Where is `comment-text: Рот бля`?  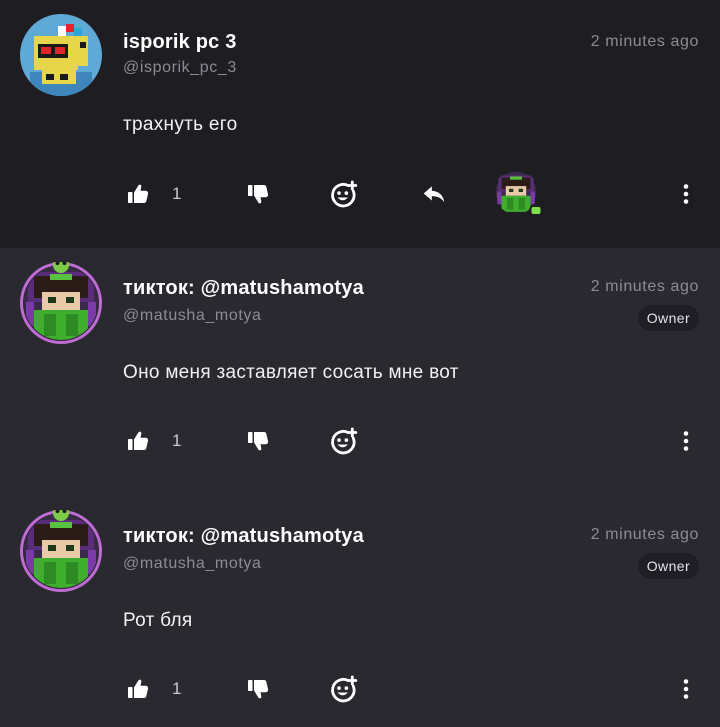 comment-text: Рот бля is located at coordinates (158, 620).